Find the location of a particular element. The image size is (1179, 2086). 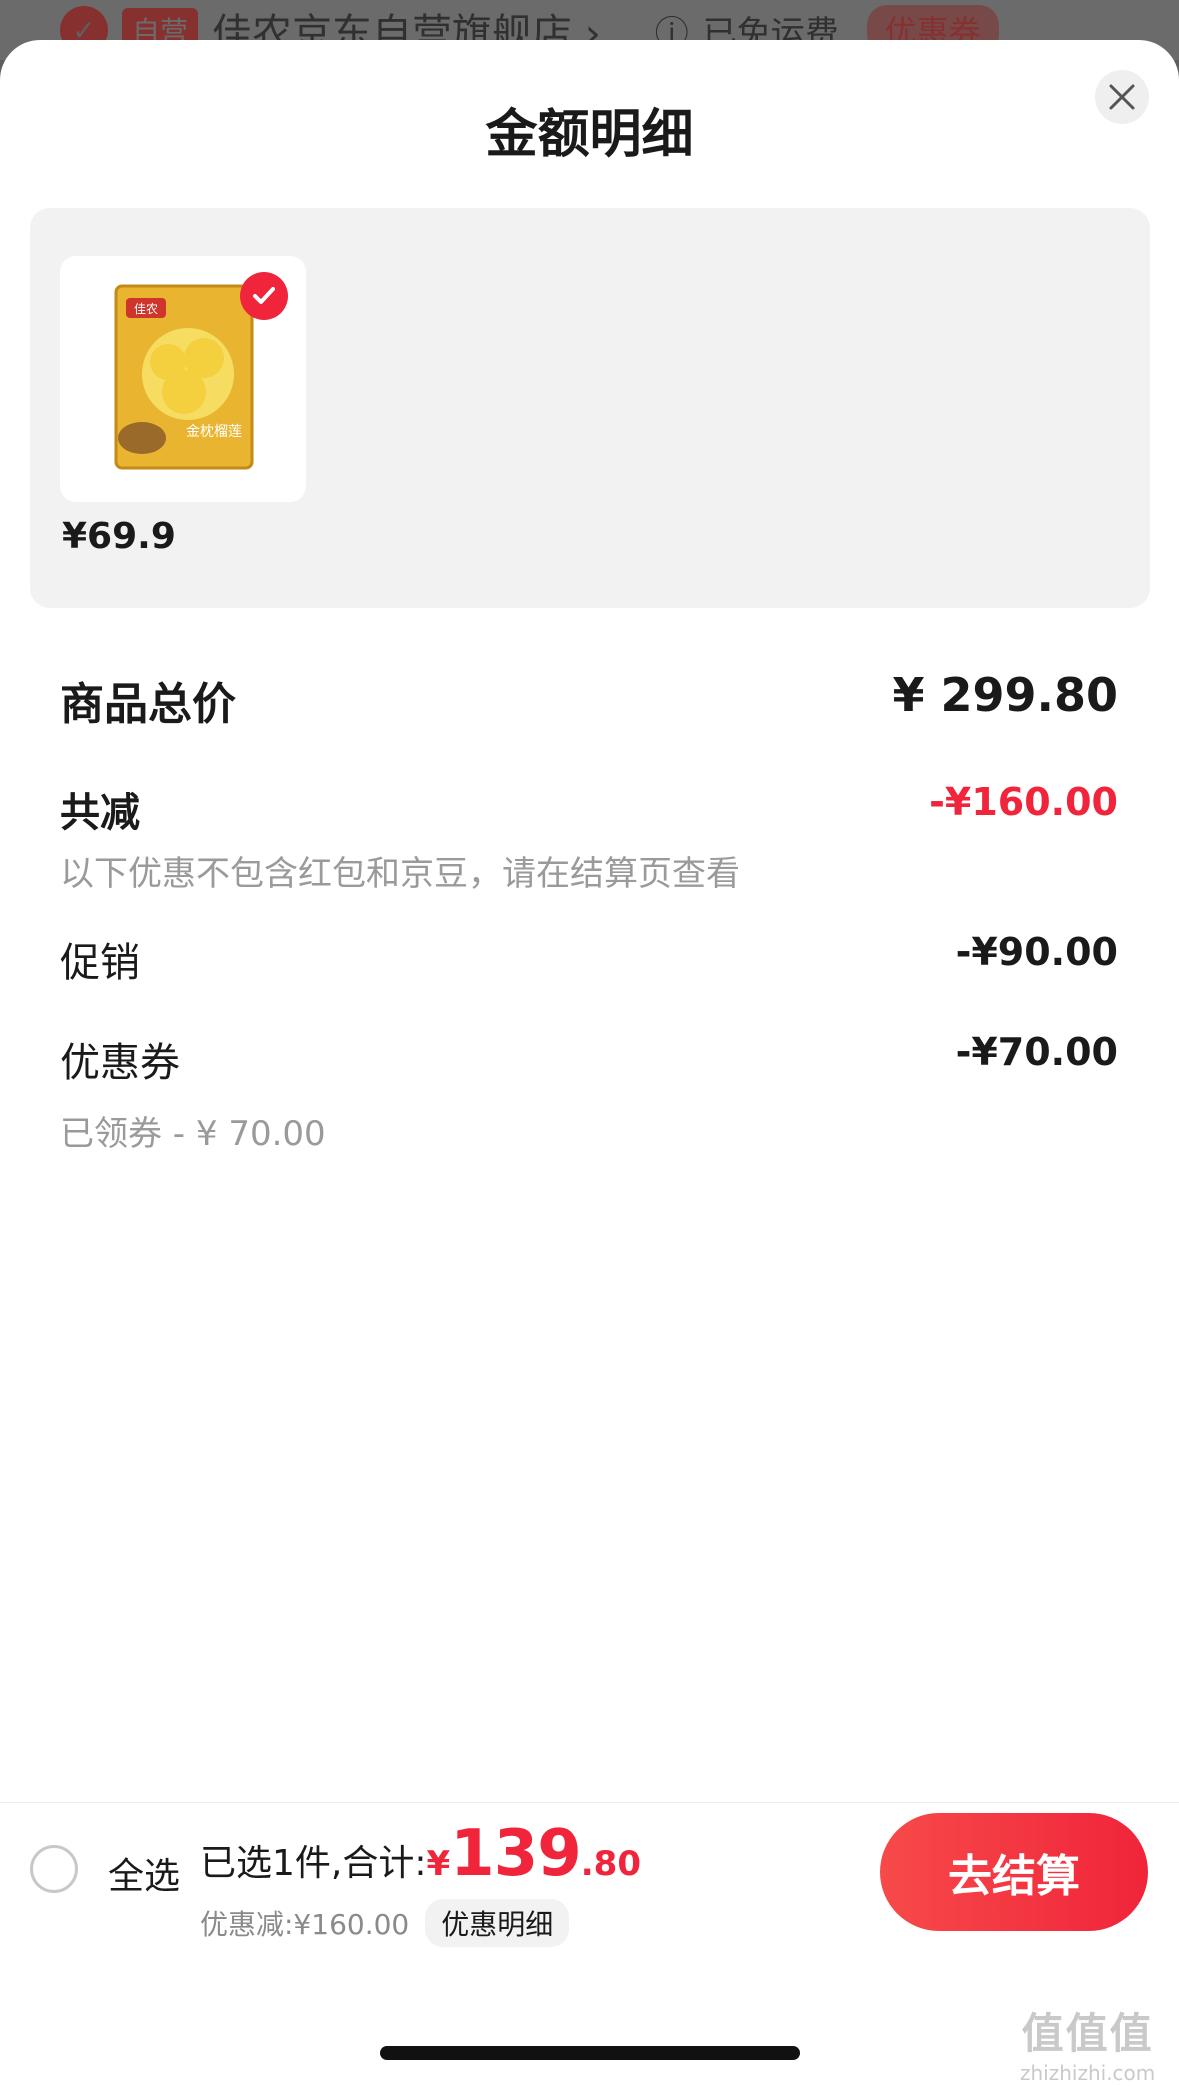

discount-note: 以下优惠不包含红包和京豆，请在结算页查看 is located at coordinates (400, 874).